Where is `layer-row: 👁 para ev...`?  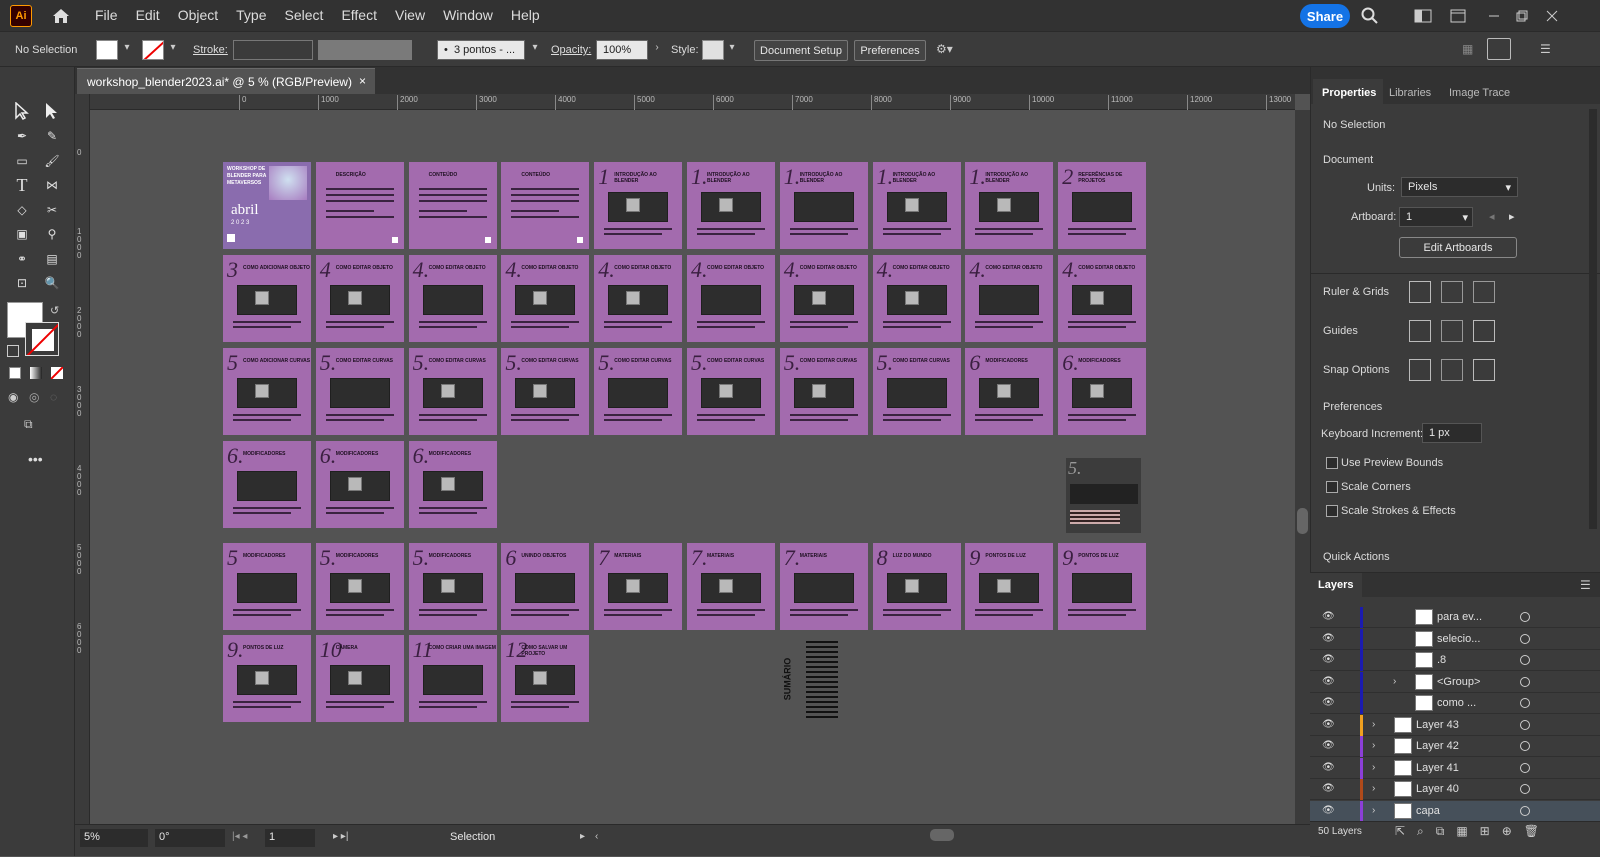 layer-row: 👁 para ev... is located at coordinates (1455, 617).